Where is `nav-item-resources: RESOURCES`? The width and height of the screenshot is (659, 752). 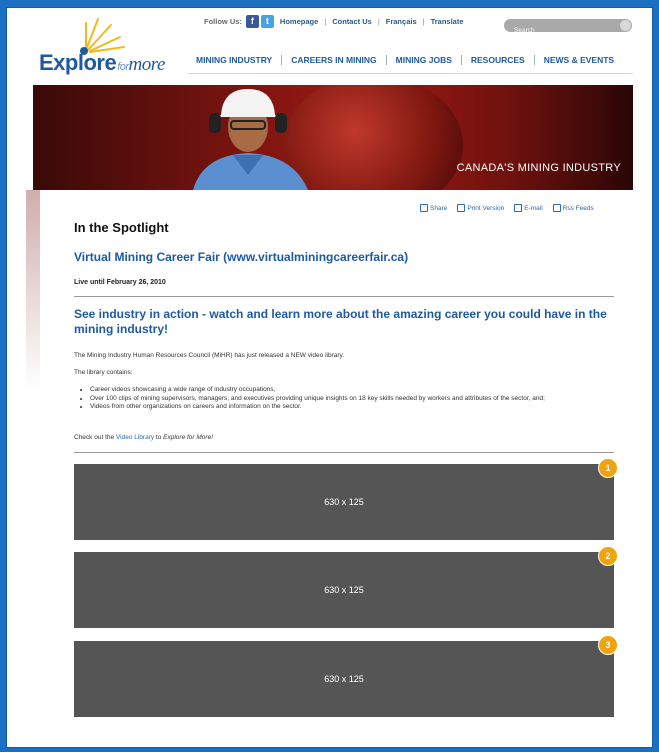 nav-item-resources: RESOURCES is located at coordinates (497, 60).